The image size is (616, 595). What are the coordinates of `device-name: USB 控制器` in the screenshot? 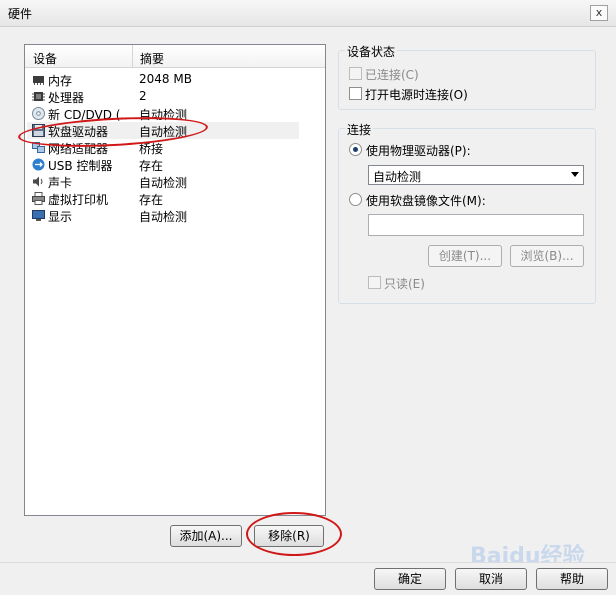 It's located at (80, 166).